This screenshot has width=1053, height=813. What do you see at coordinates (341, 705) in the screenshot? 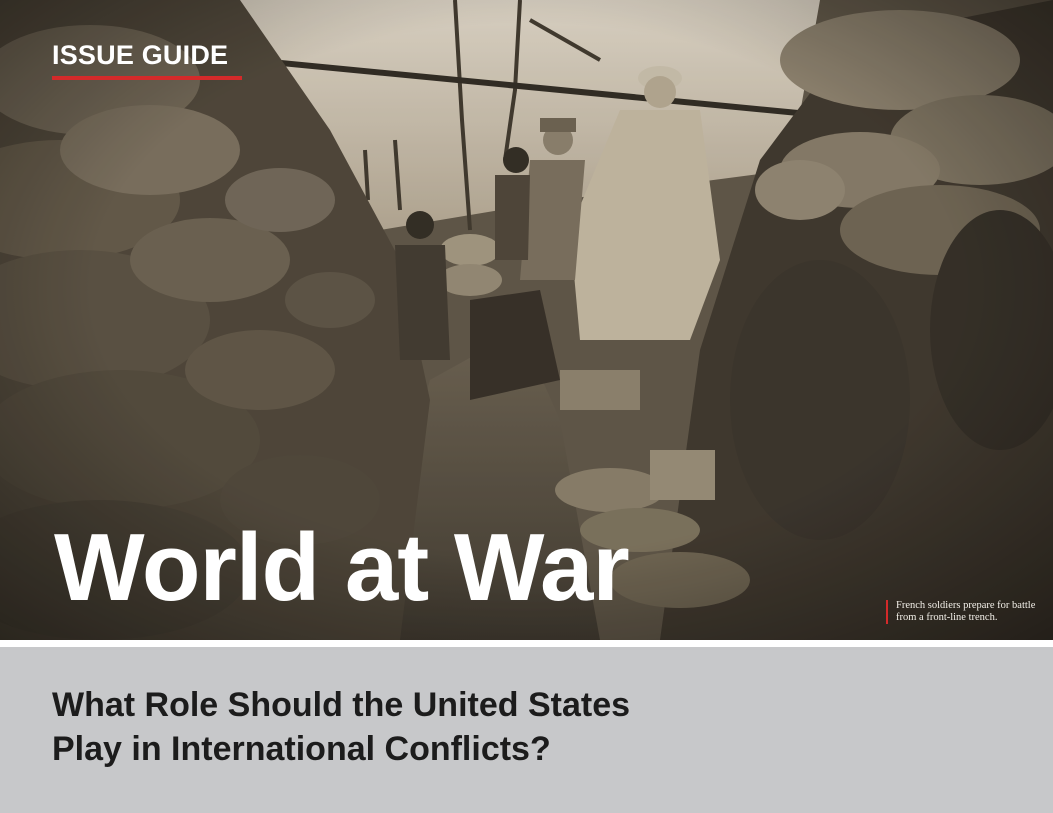
I see `subtitle-line-1: What Role Should the United States` at bounding box center [341, 705].